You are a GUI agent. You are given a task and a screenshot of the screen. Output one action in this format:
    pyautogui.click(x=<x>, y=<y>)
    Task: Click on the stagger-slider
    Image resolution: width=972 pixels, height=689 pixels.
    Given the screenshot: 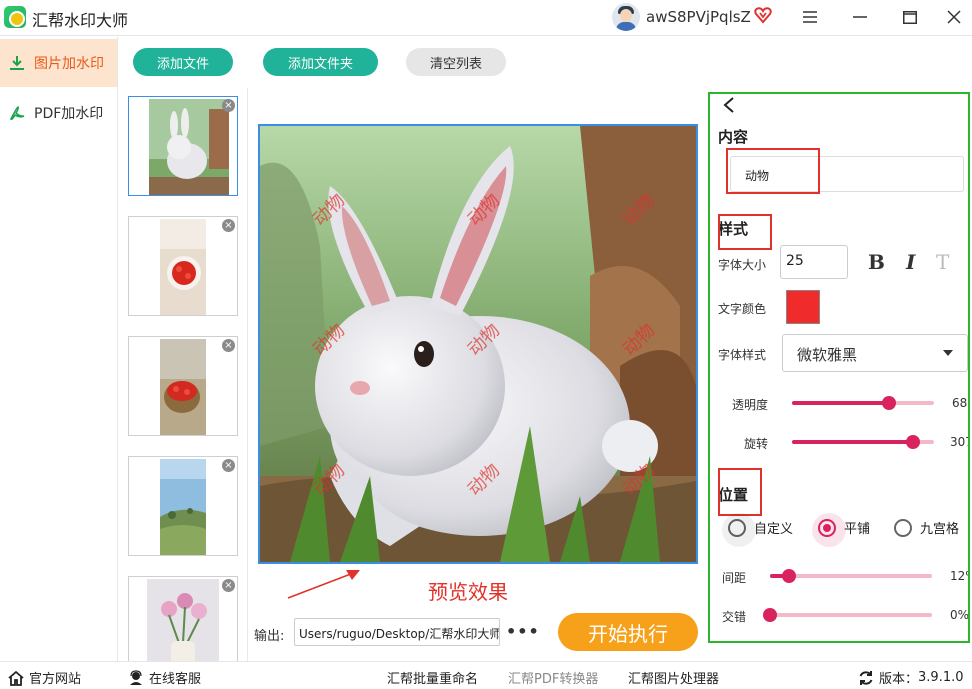 What is the action you would take?
    pyautogui.click(x=847, y=615)
    